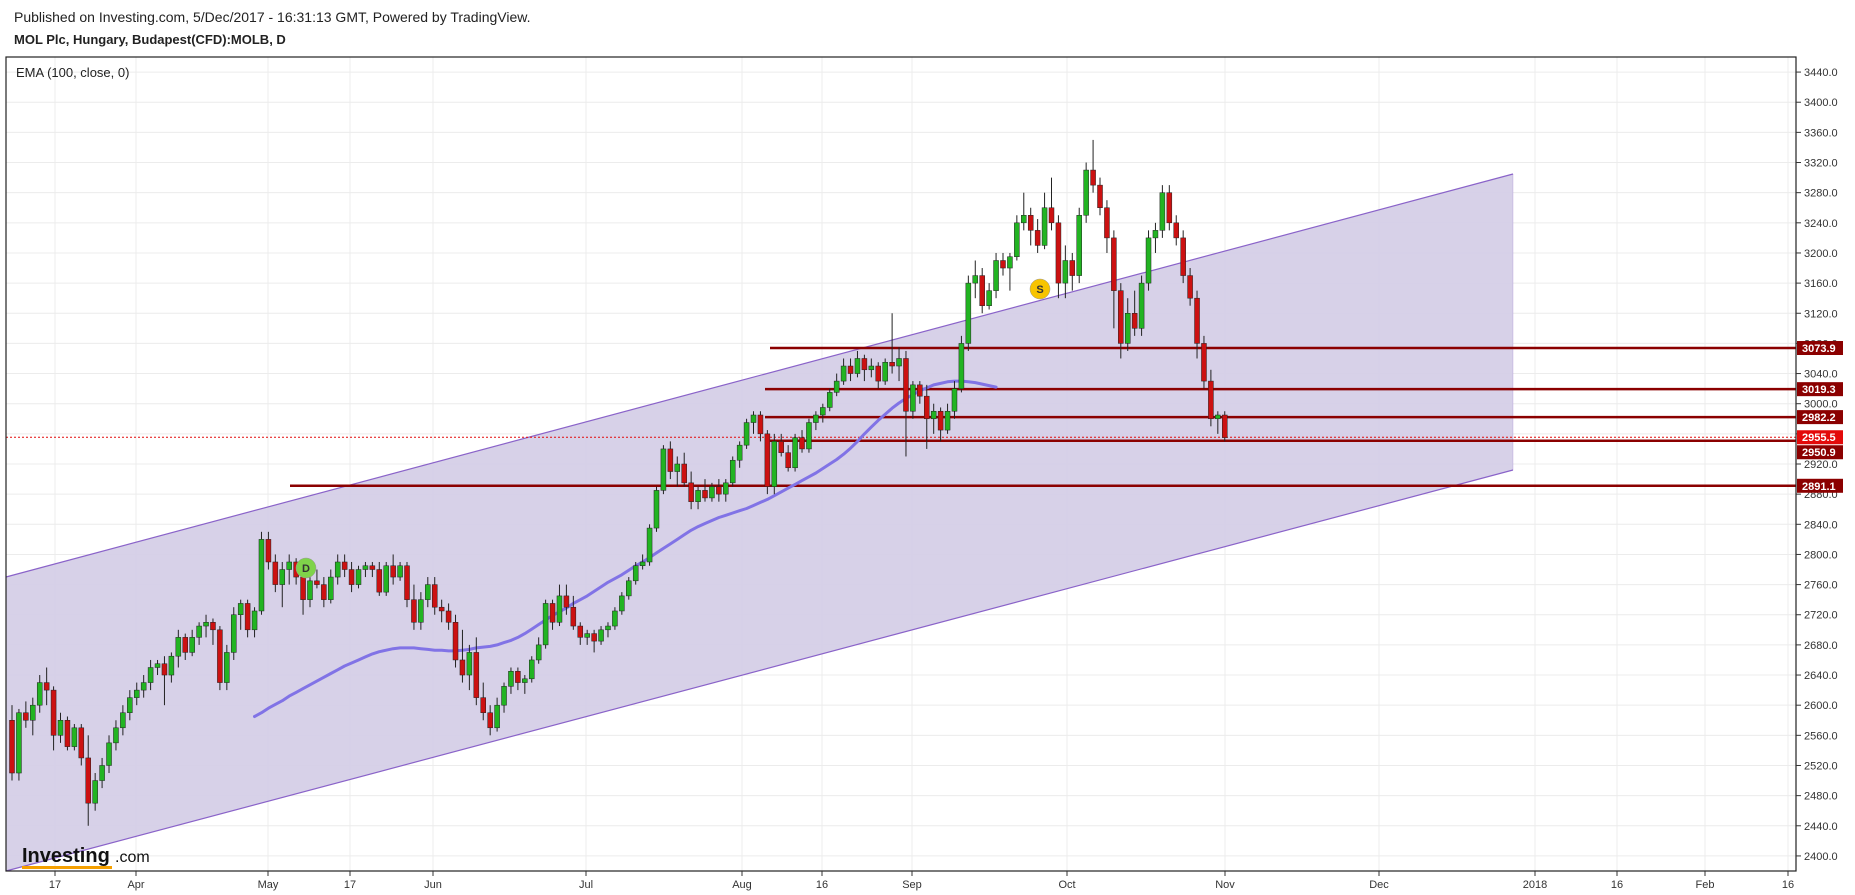 The width and height of the screenshot is (1855, 895). I want to click on x-tick-label: May, so click(268, 885).